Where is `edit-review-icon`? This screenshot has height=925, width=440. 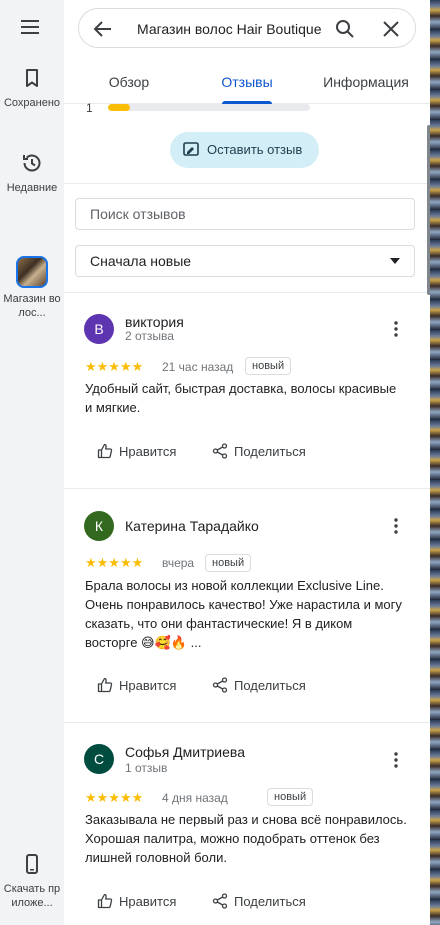 edit-review-icon is located at coordinates (191, 149).